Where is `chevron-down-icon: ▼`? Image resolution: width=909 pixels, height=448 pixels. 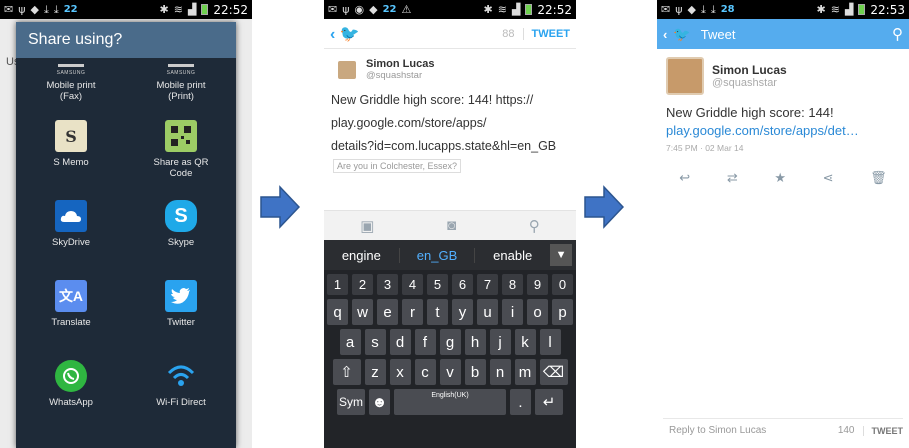 chevron-down-icon: ▼ is located at coordinates (561, 255).